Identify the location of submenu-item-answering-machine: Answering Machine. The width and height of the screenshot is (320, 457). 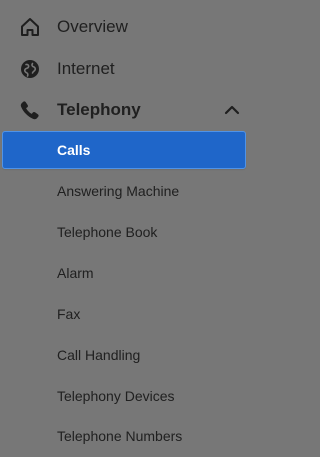
(127, 191).